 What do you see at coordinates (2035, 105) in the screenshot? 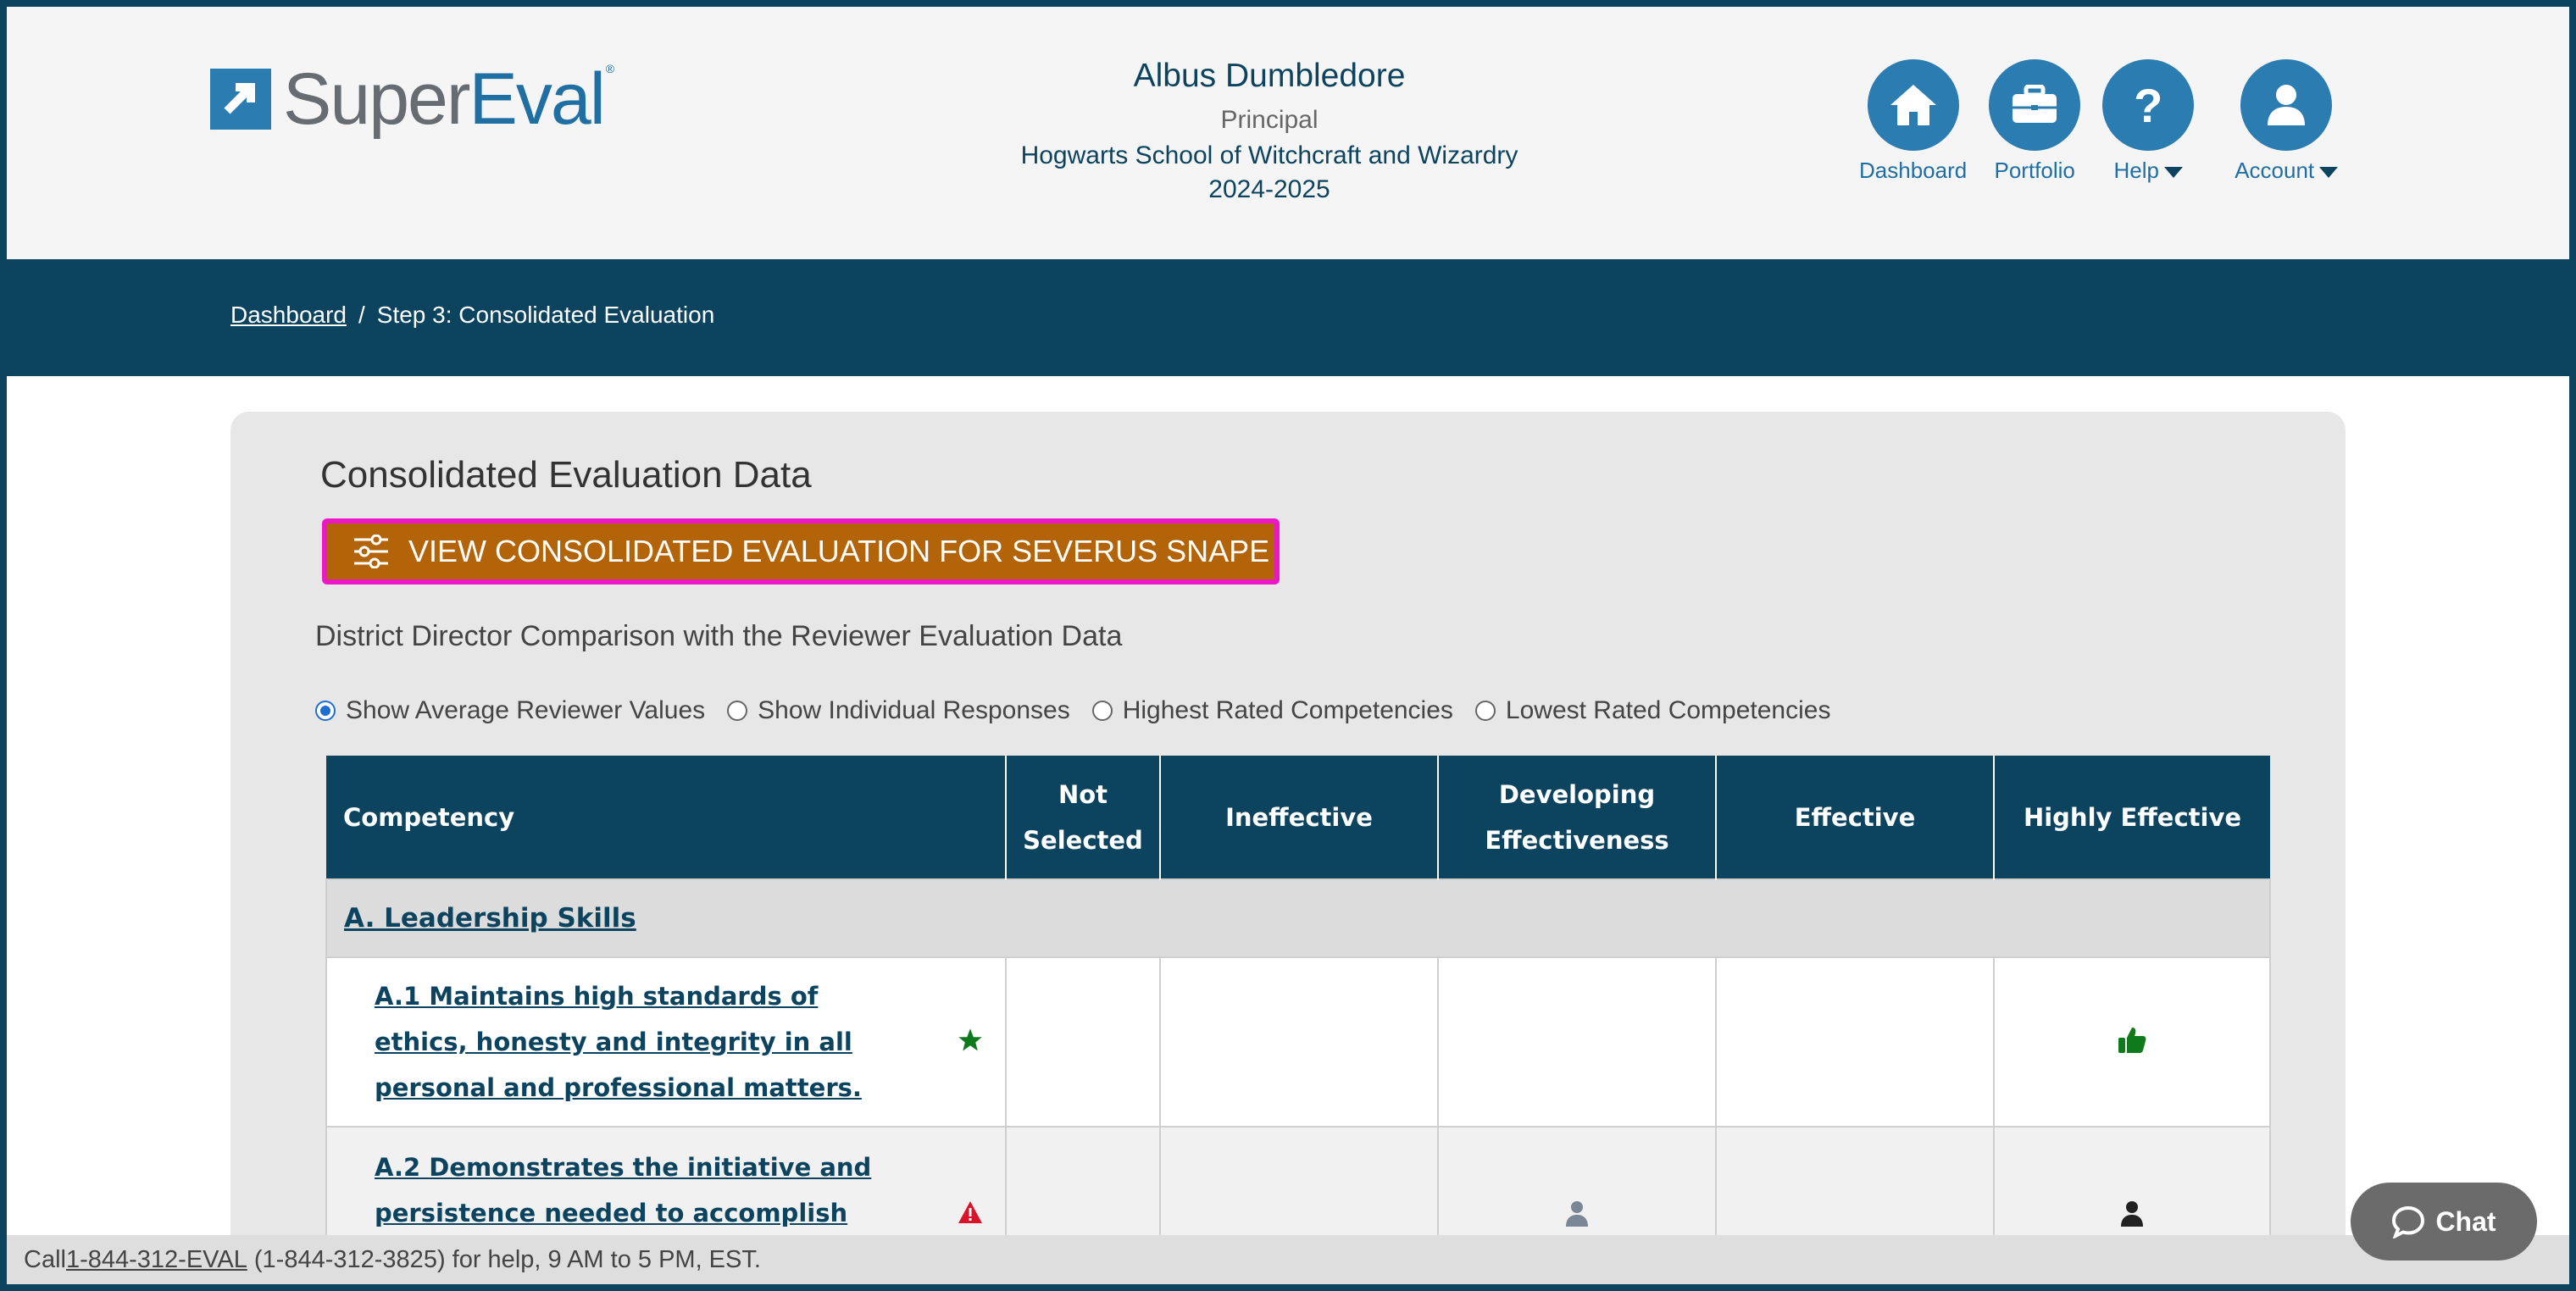
I see `briefcase-icon` at bounding box center [2035, 105].